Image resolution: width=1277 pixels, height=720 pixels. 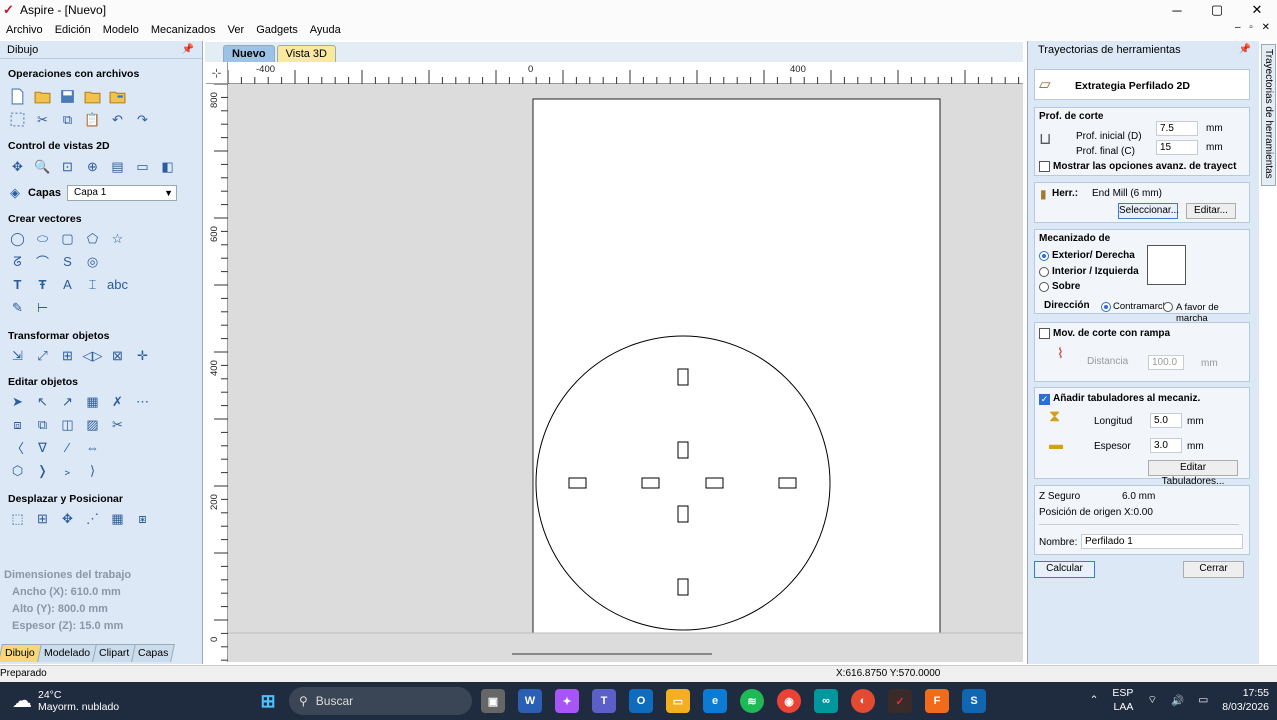 What do you see at coordinates (67, 238) in the screenshot?
I see `rectangle-icon: ▢` at bounding box center [67, 238].